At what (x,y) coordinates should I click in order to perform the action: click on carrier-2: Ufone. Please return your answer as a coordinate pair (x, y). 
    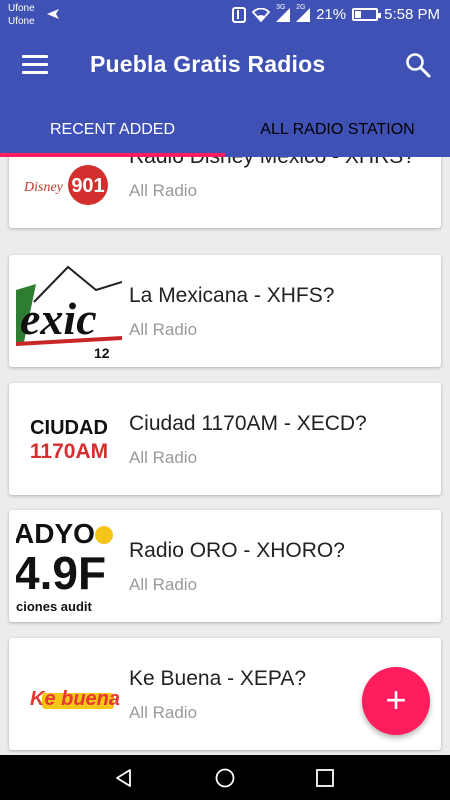
    Looking at the image, I should click on (21, 21).